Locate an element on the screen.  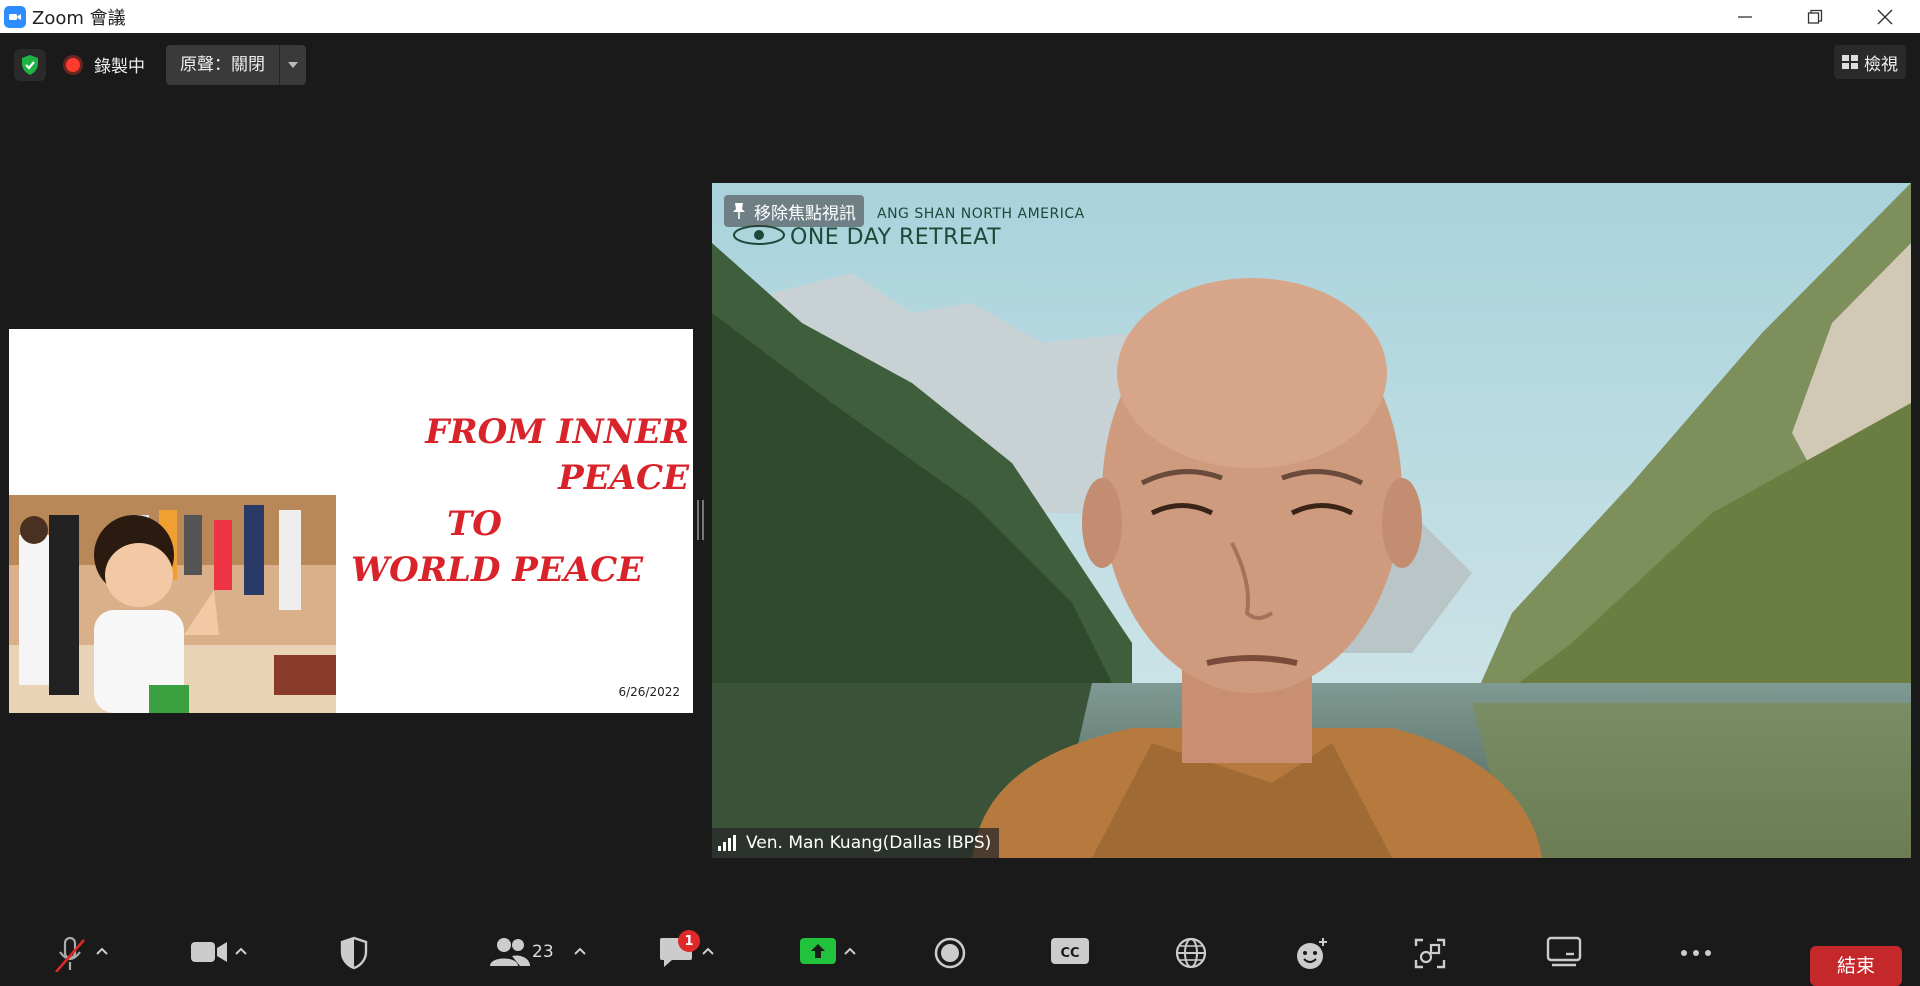
whiteboard-icon is located at coordinates (1564, 955).